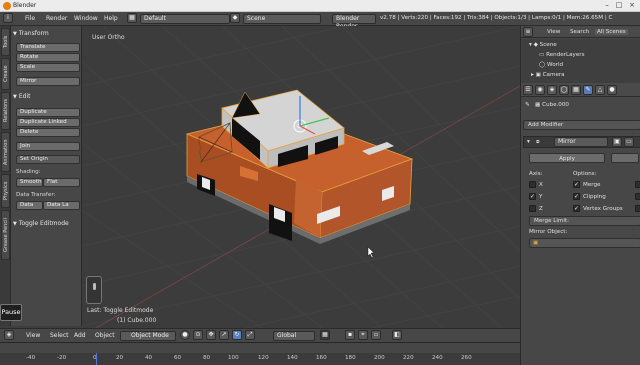  Describe the element at coordinates (617, 142) in the screenshot. I see `show-render-icon: ▣` at that location.